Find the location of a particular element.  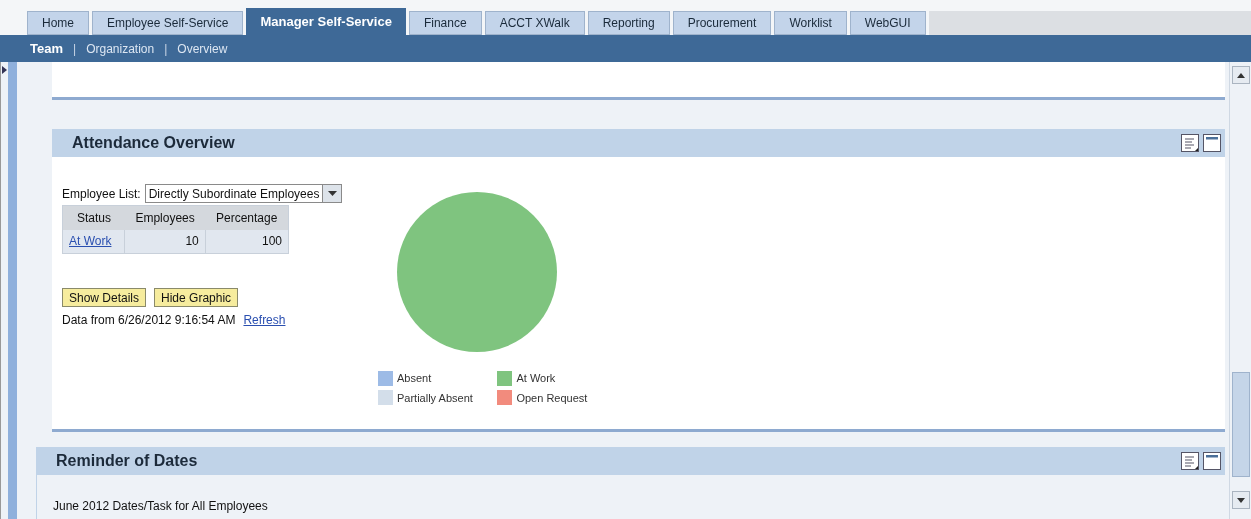

nav-tab: ACCT XWalk is located at coordinates (534, 23).